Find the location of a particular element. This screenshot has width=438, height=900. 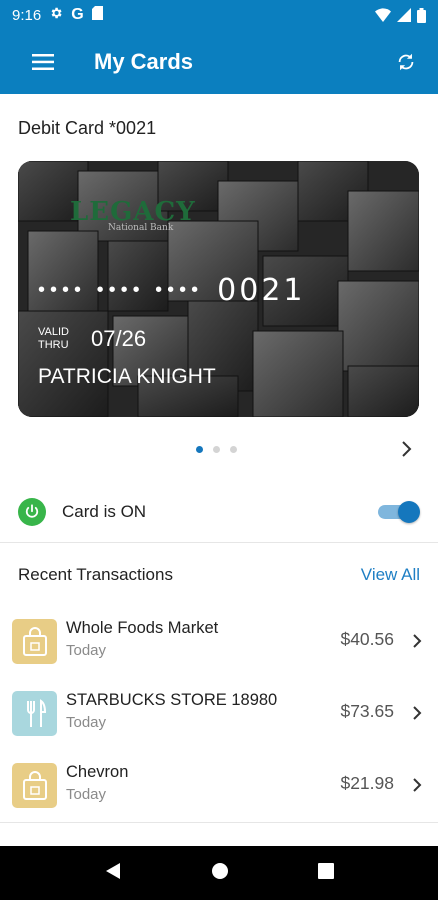

switch-thumb is located at coordinates (409, 512).